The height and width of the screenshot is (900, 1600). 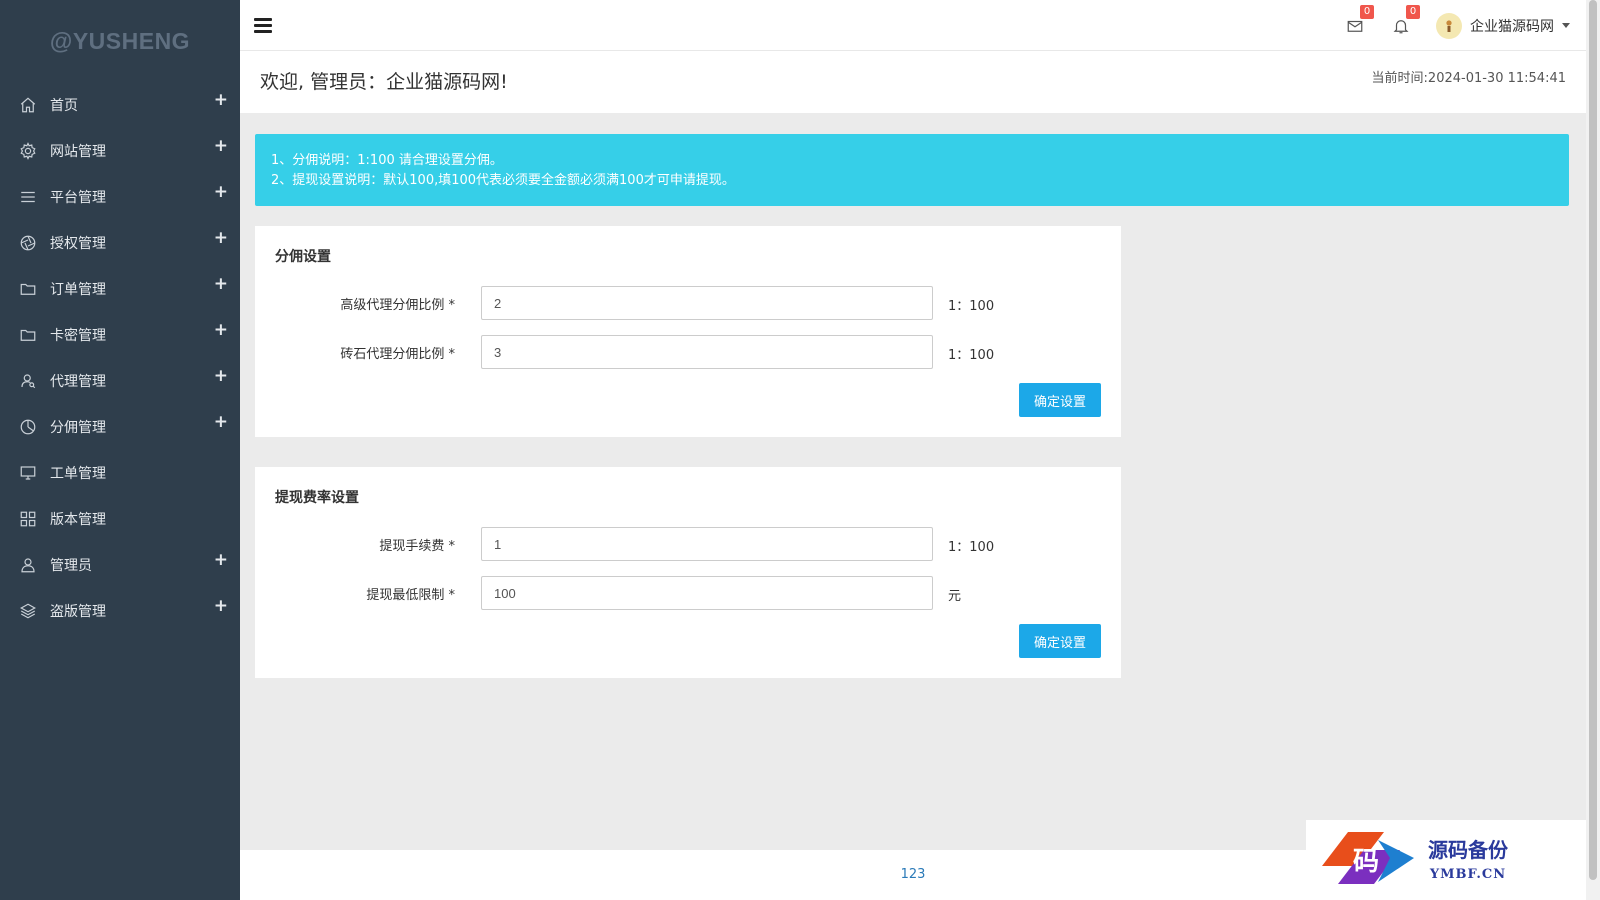 I want to click on sidebar-item-label: 盗版管理, so click(x=78, y=612).